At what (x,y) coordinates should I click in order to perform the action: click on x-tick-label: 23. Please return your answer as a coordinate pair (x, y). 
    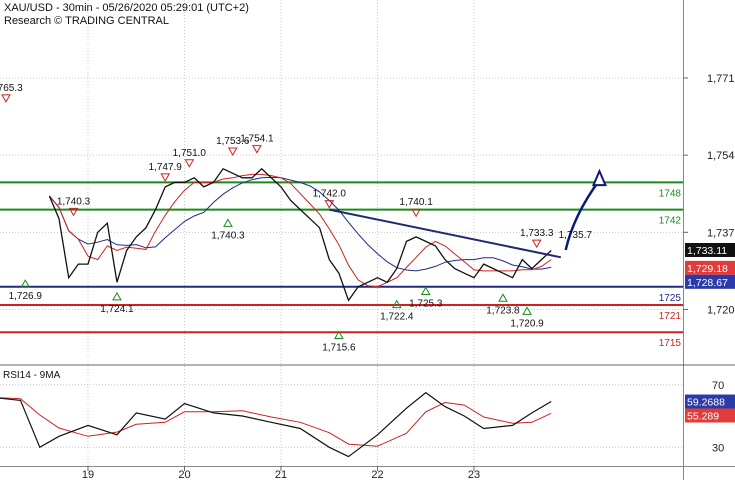
    Looking at the image, I should click on (474, 474).